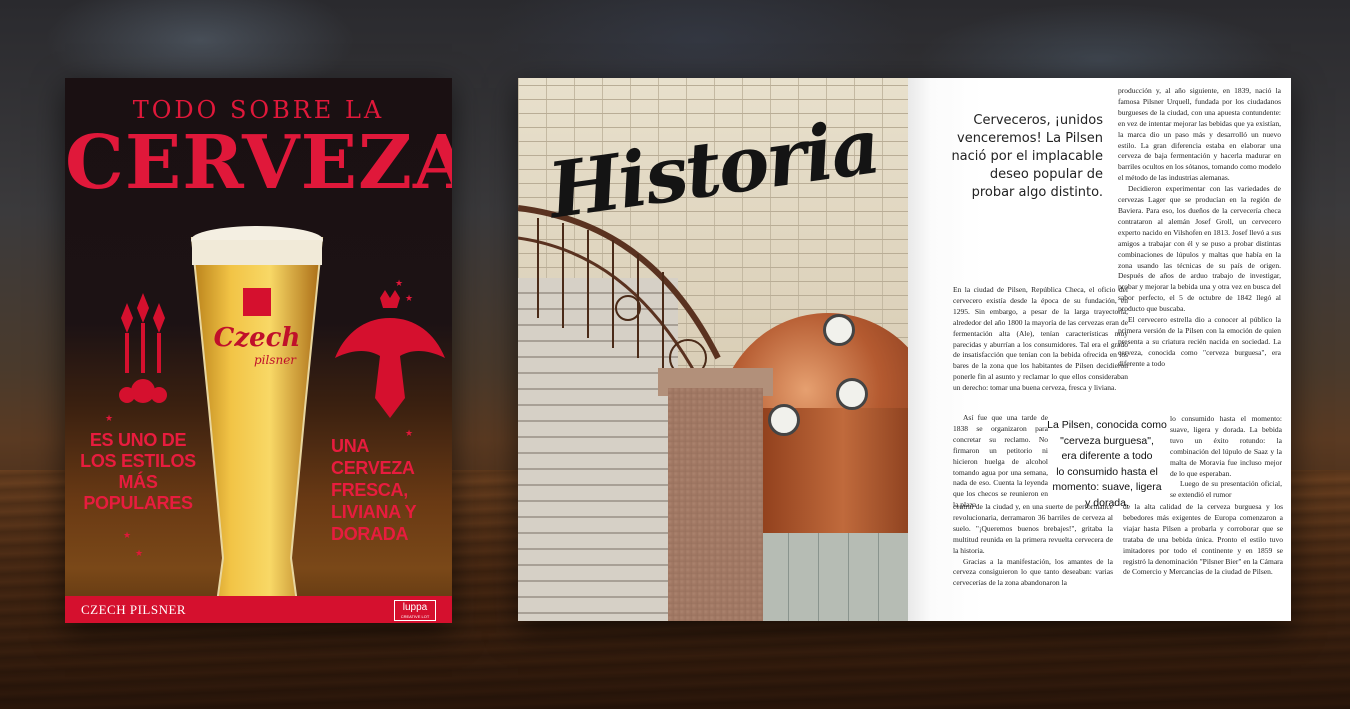  What do you see at coordinates (415, 616) in the screenshot?
I see `publisher-sub: CREATIVE LOT` at bounding box center [415, 616].